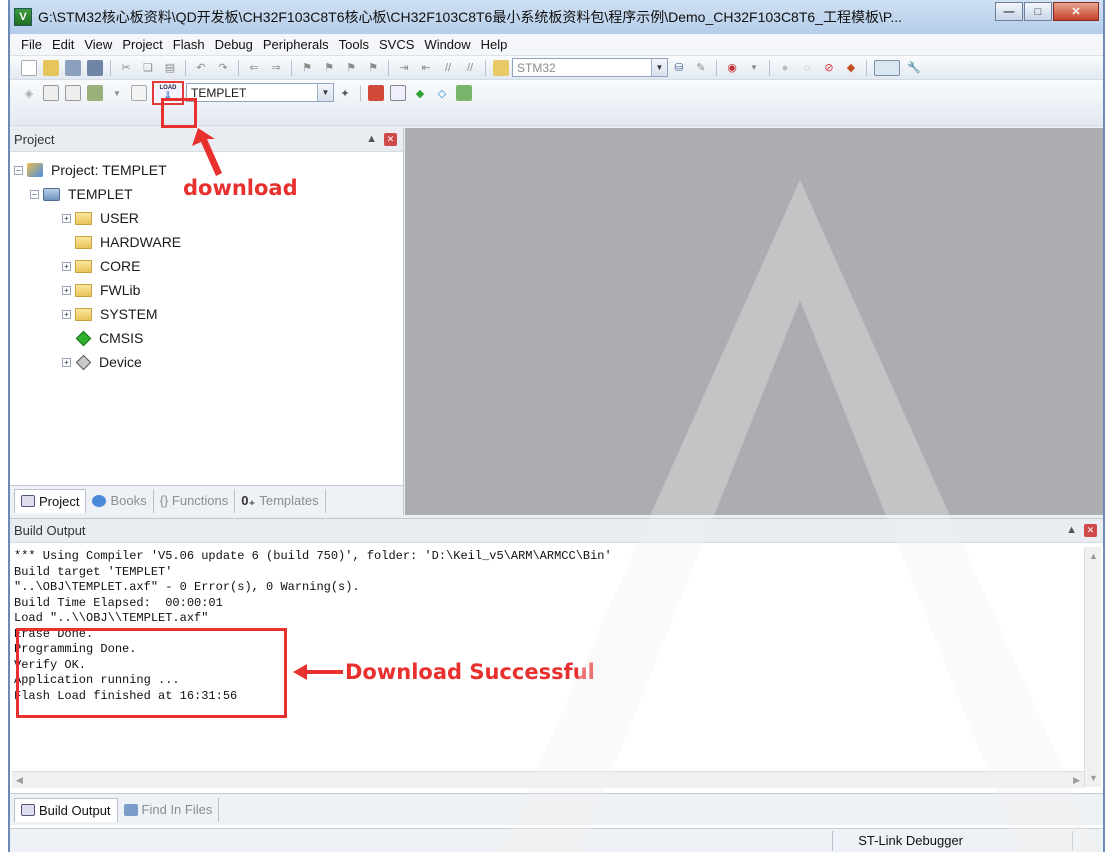  I want to click on bookmark-icon: ⚑, so click(307, 68).